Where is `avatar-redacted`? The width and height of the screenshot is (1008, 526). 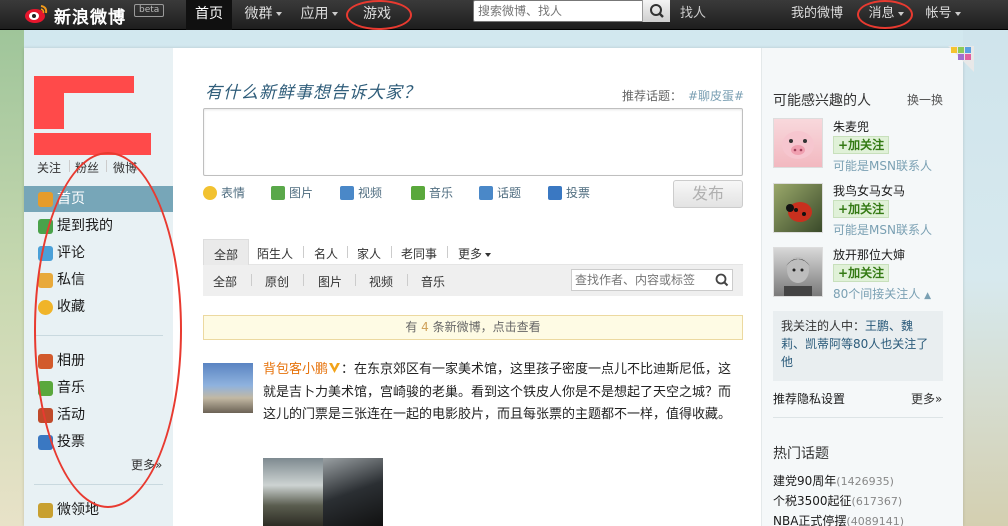
avatar-redacted is located at coordinates (49, 102).